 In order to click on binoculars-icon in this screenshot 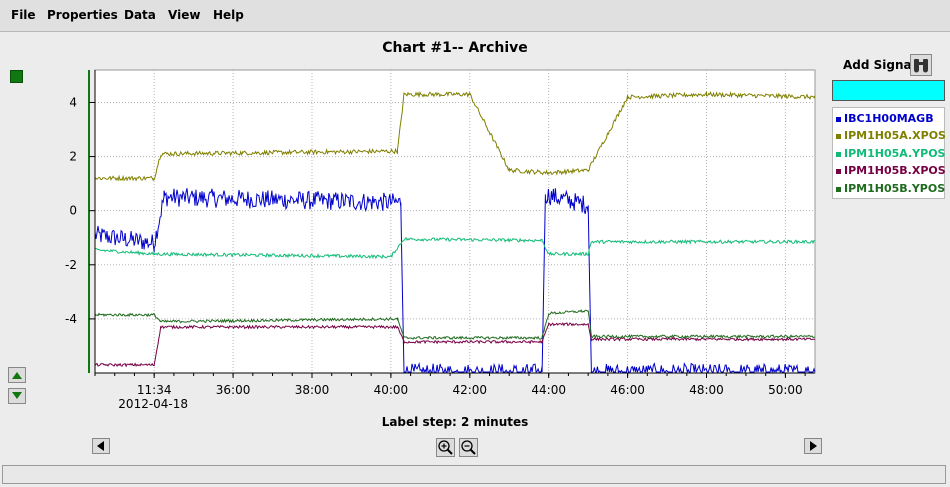, I will do `click(921, 66)`.